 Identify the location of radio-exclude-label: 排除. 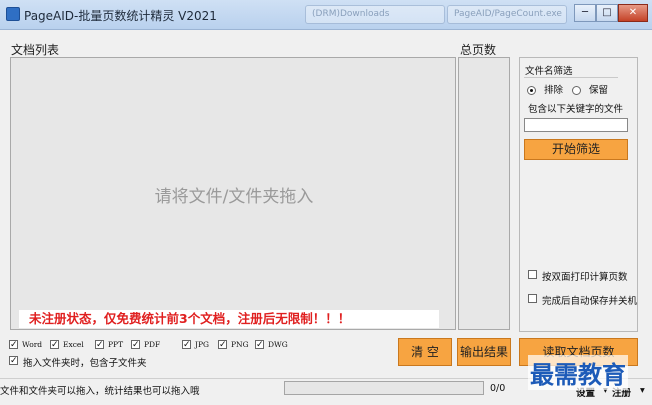
(554, 90).